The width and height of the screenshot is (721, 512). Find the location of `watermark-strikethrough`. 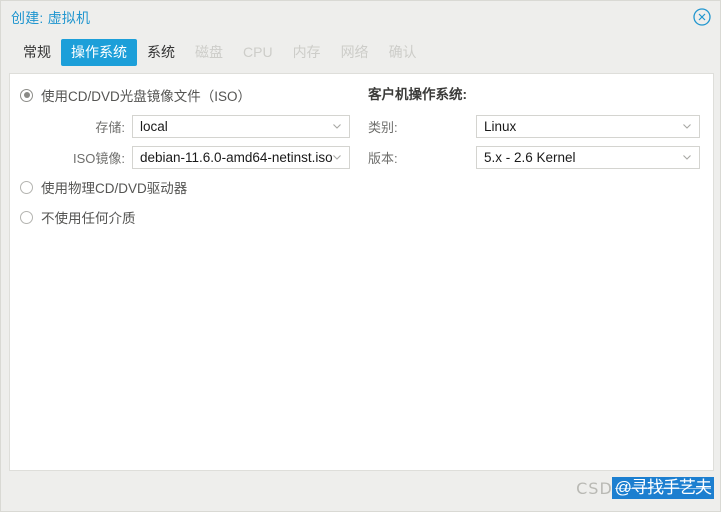

watermark-strikethrough is located at coordinates (662, 488).